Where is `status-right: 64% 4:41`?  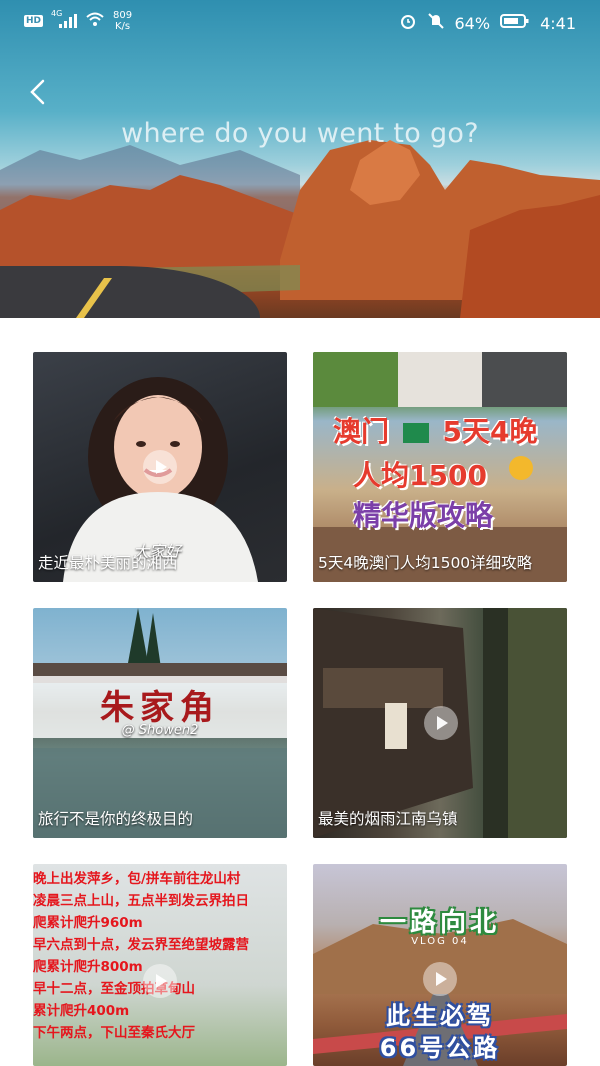 status-right: 64% 4:41 is located at coordinates (487, 23).